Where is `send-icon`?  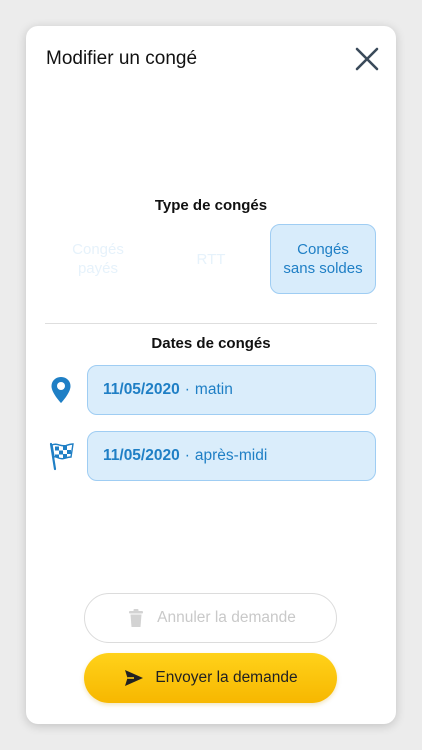 send-icon is located at coordinates (134, 678).